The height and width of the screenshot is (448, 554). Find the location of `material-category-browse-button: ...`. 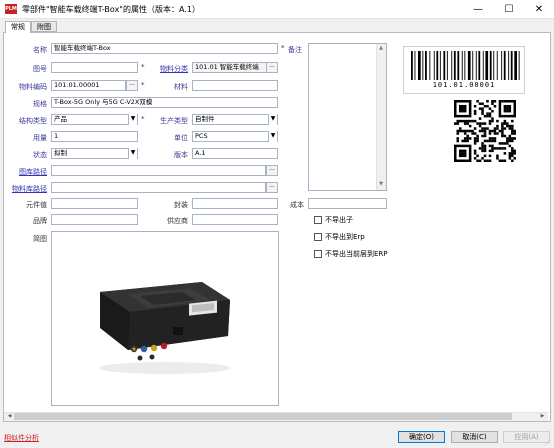

material-category-browse-button: ... is located at coordinates (272, 67).